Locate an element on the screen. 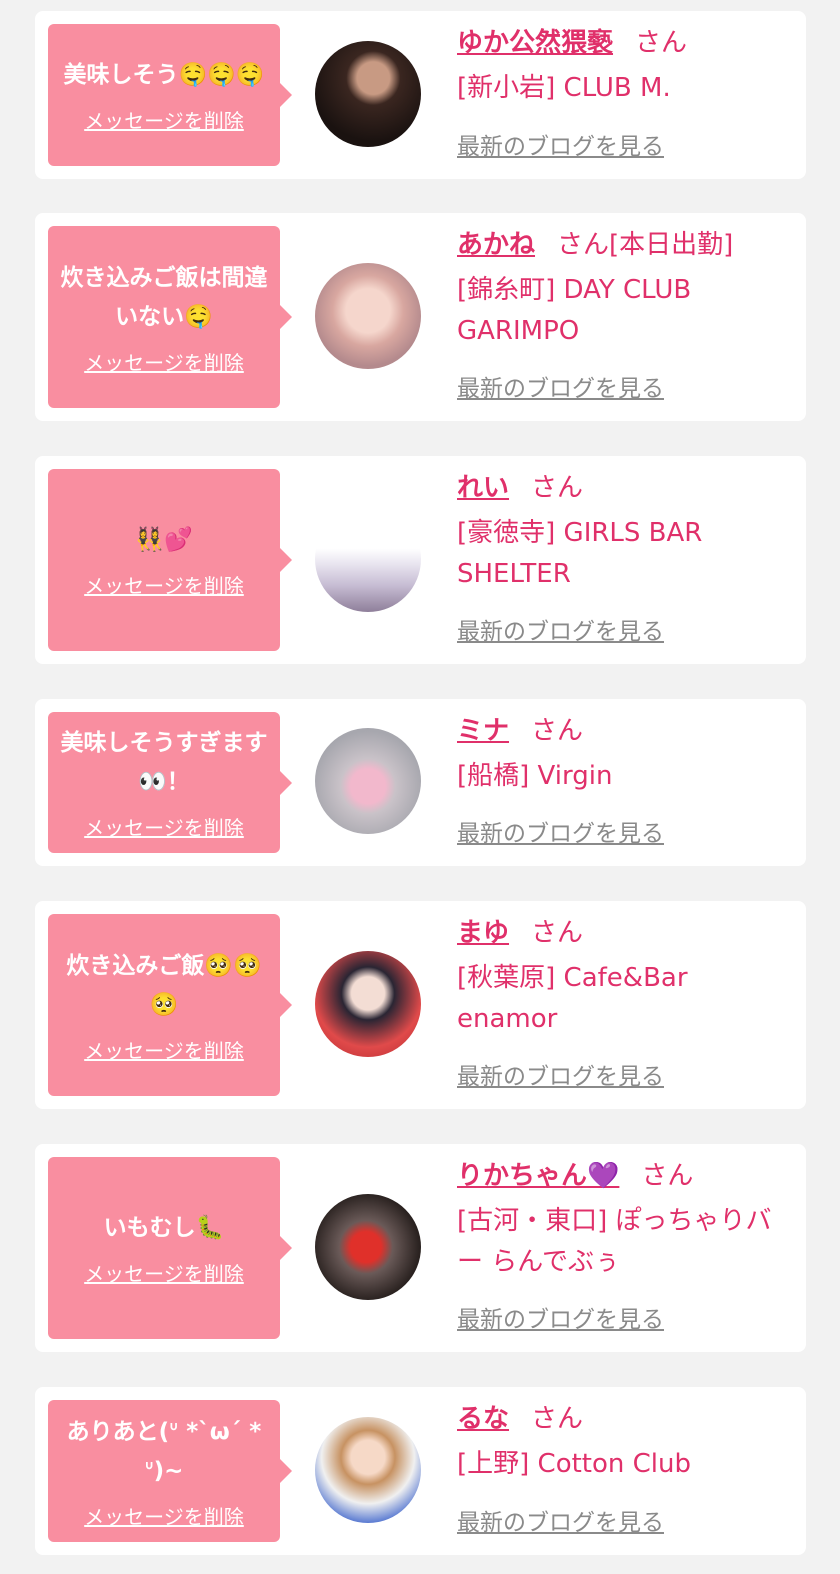 The image size is (840, 1574). cast-info: れい さん [豪徳寺] GIRLS BAR SHELTER is located at coordinates (626, 531).